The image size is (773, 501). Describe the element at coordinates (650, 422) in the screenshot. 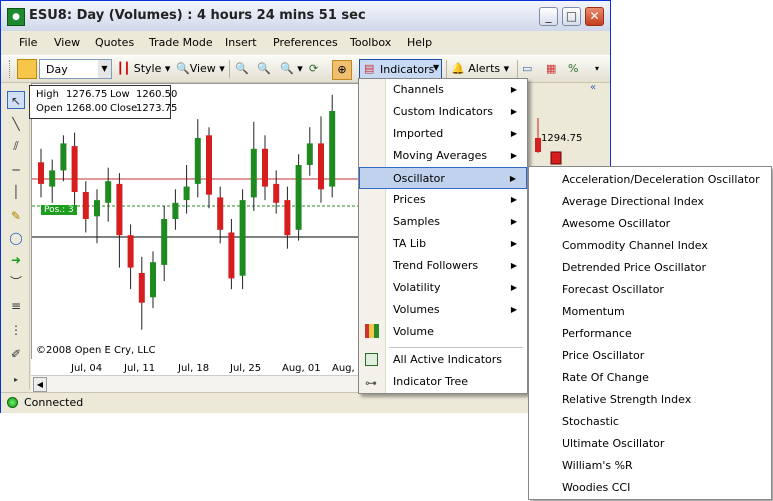

I see `menu-item-oscillator-option: Stochastic` at that location.